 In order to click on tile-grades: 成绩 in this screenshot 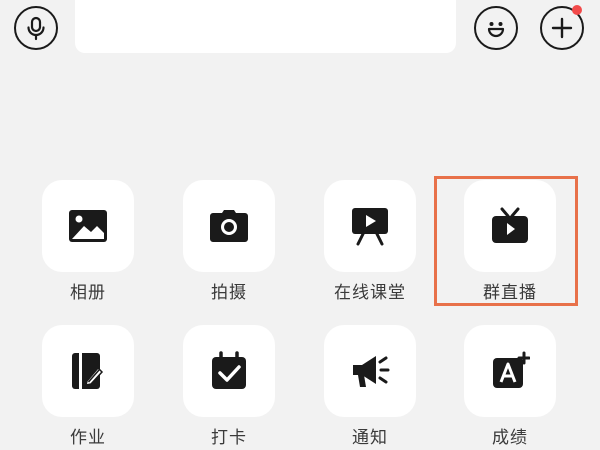, I will do `click(510, 386)`.